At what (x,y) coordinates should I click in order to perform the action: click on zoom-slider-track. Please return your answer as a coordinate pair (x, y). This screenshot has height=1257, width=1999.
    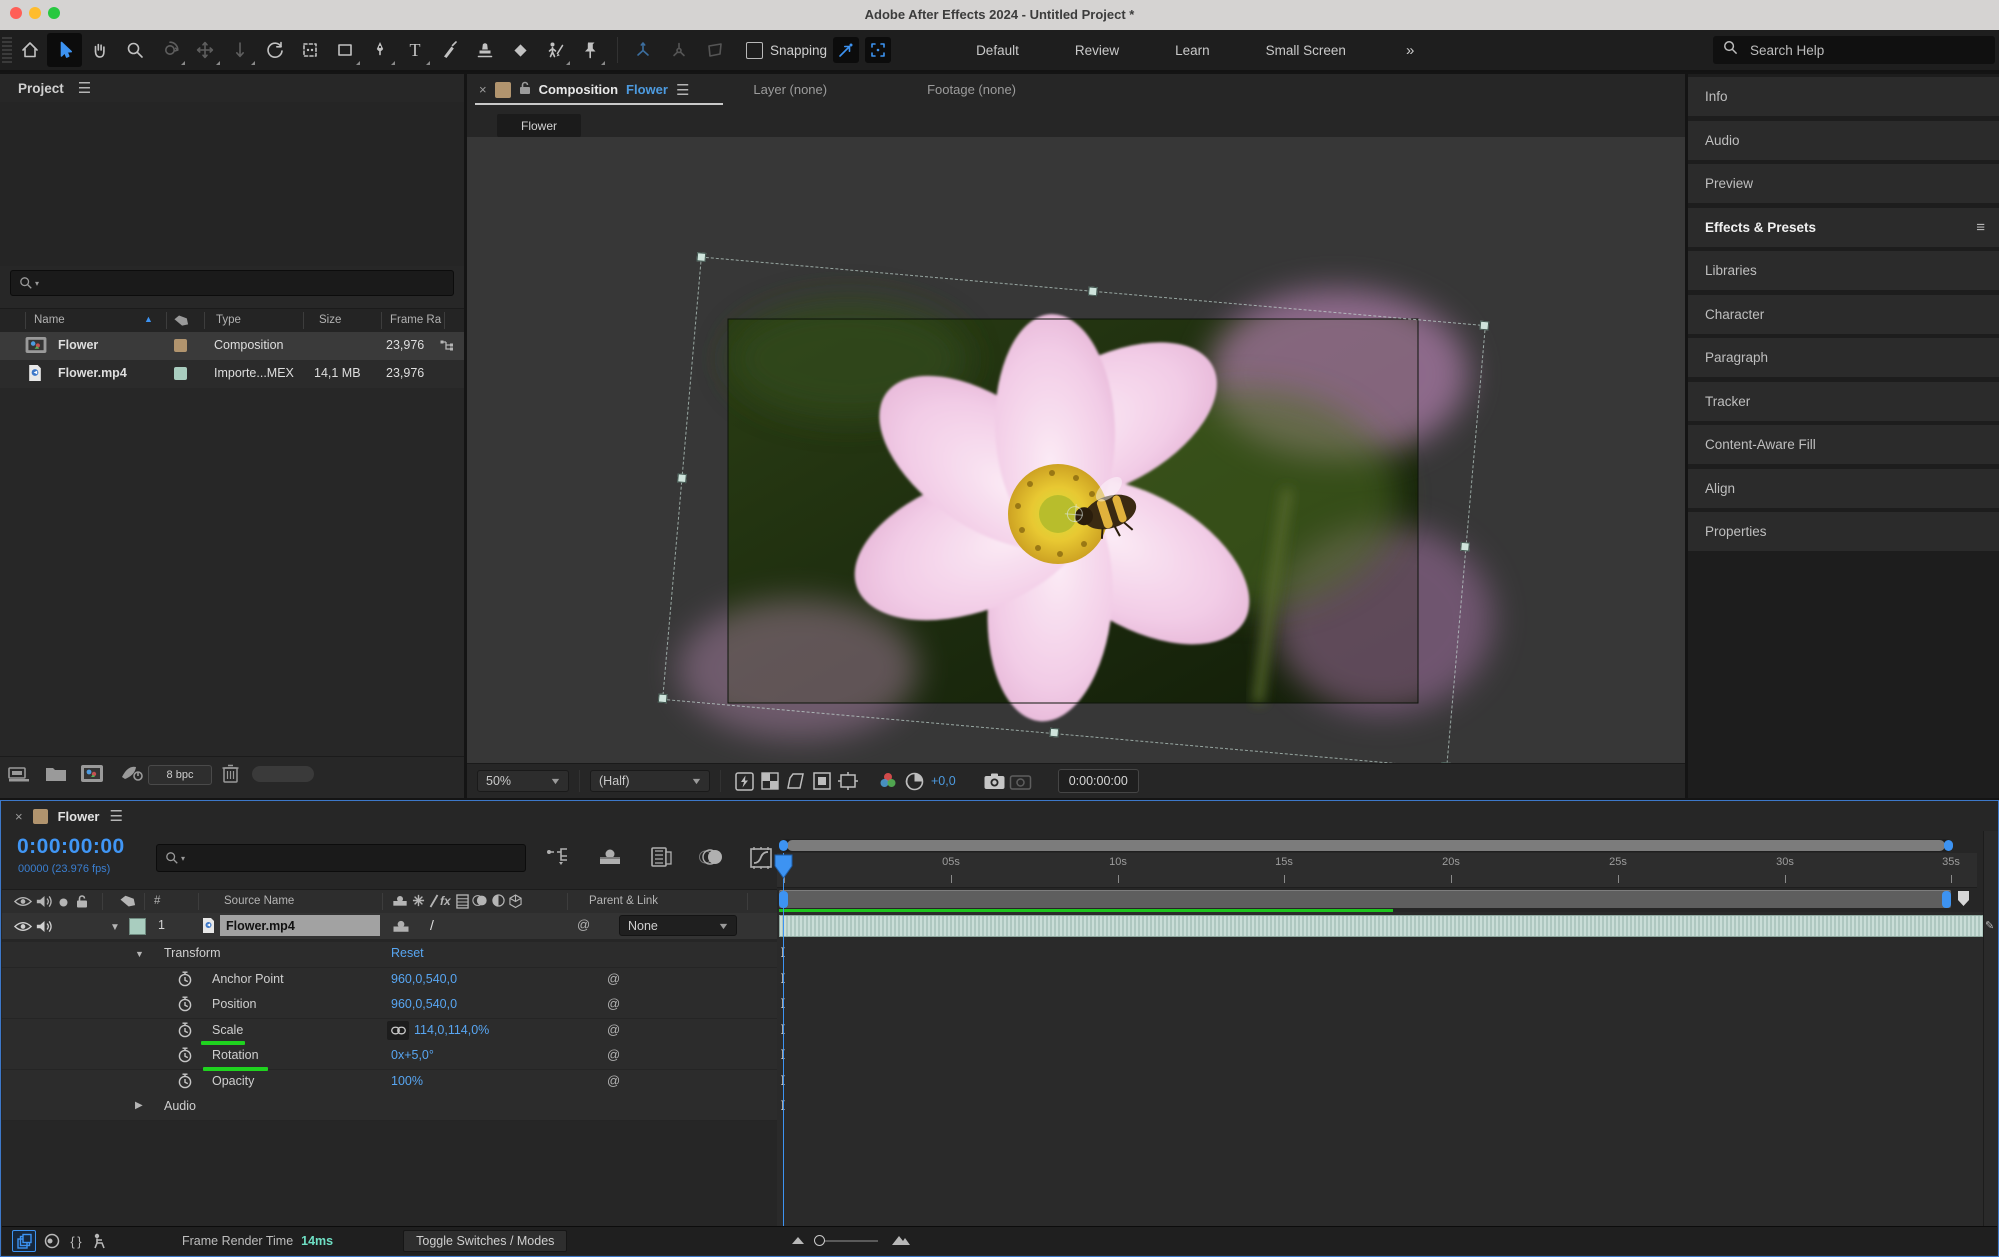
    Looking at the image, I should click on (846, 1240).